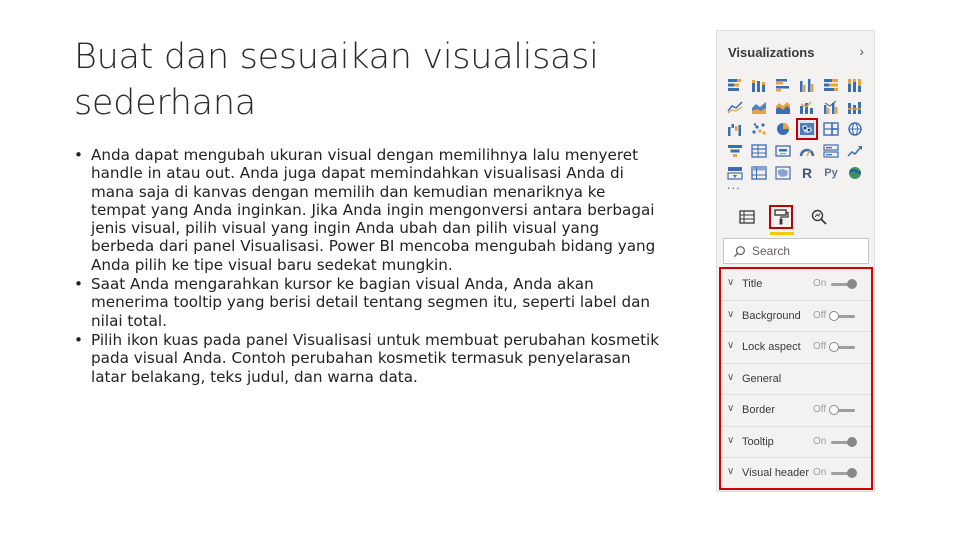 This screenshot has height=540, width=960. Describe the element at coordinates (735, 85) in the screenshot. I see `stacked-bar-icon` at that location.